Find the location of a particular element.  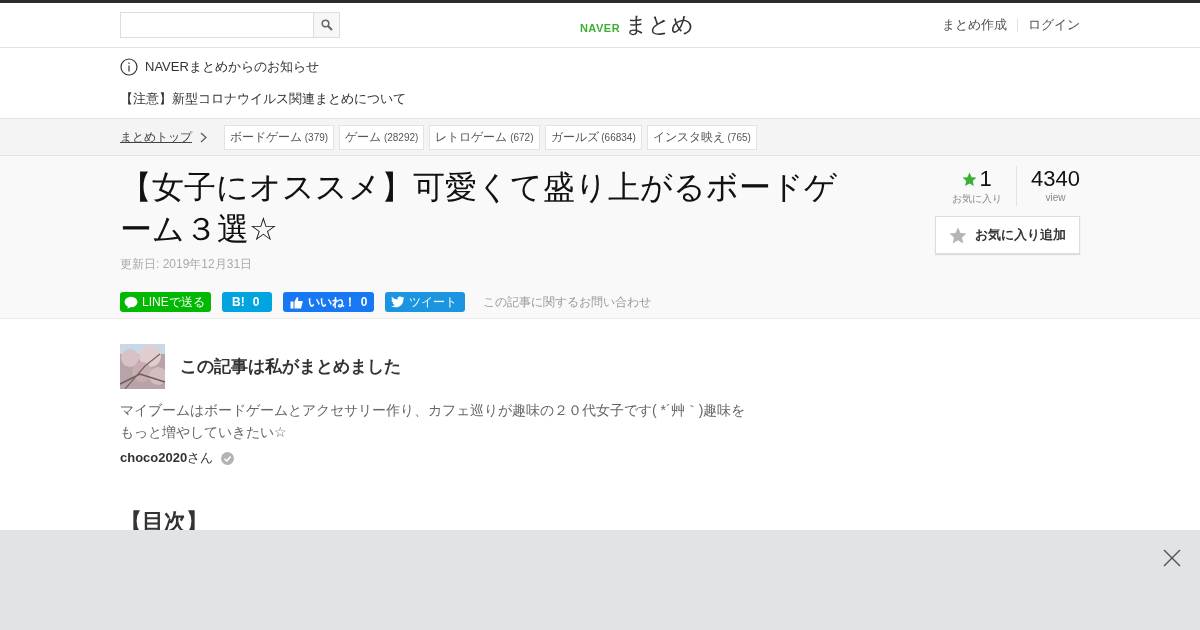

close-icon is located at coordinates (1172, 558).